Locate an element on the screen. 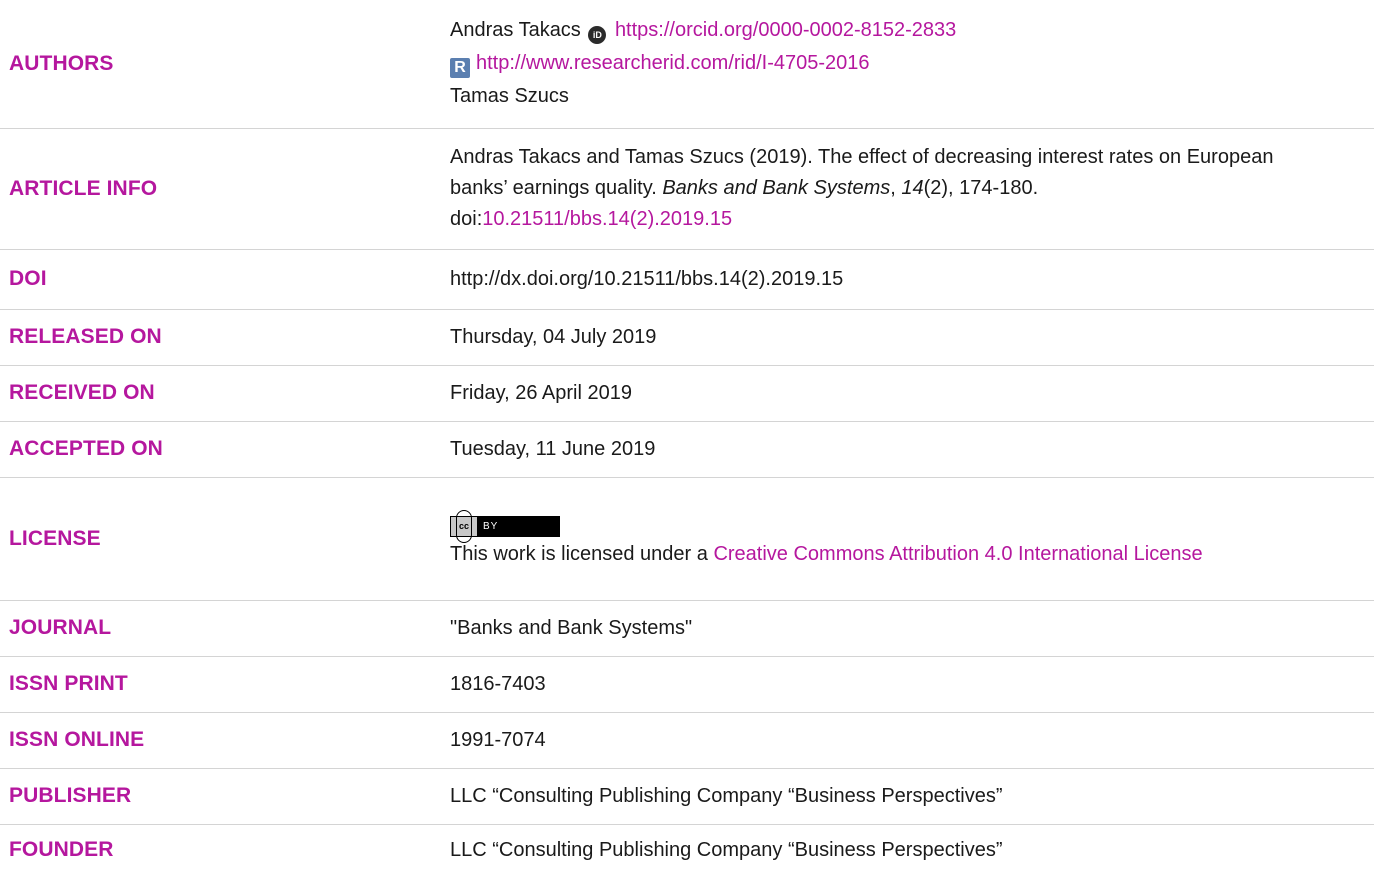 The height and width of the screenshot is (878, 1374). author-line-3: Tamas Szucs is located at coordinates (892, 96).